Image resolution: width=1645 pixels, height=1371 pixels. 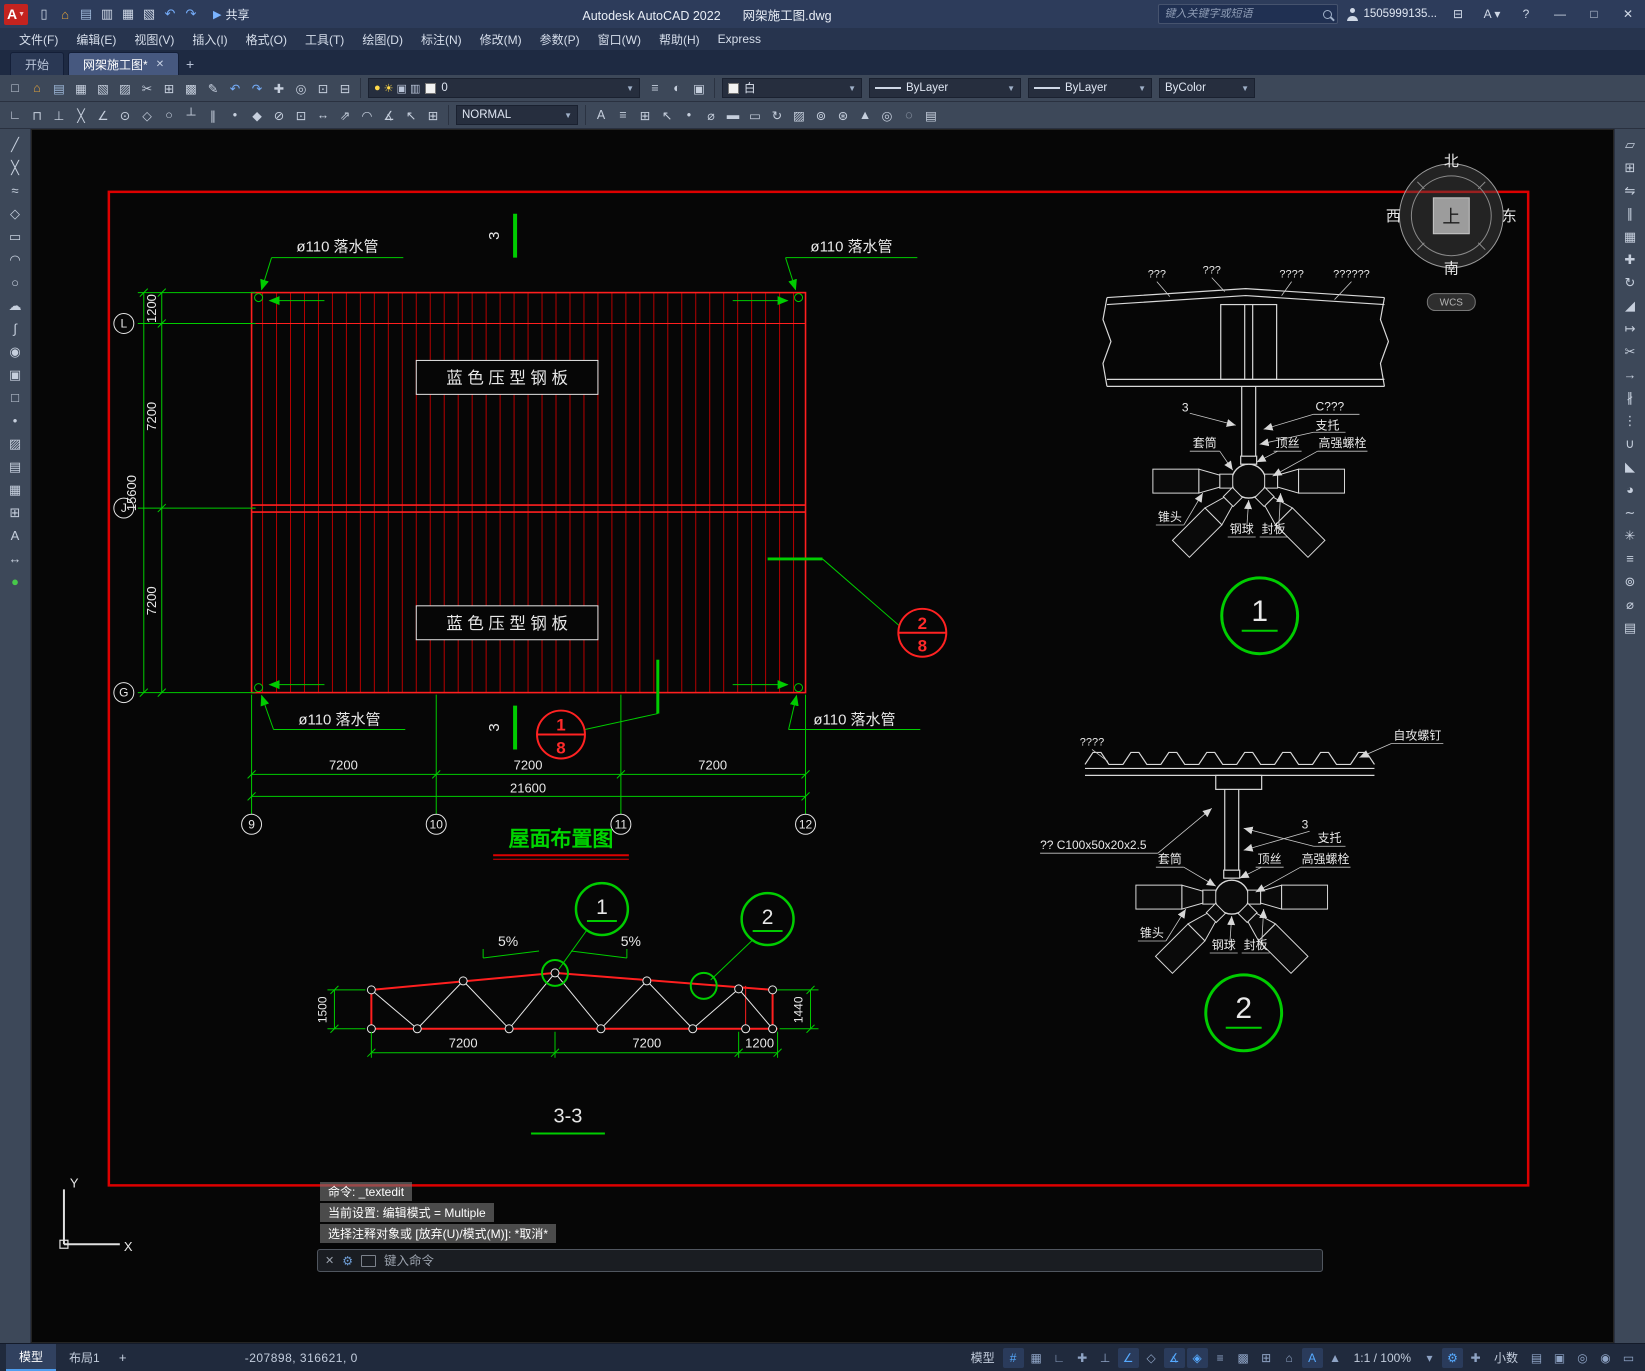 What do you see at coordinates (1492, 14) in the screenshot?
I see `autodesk-account-button: A ▾` at bounding box center [1492, 14].